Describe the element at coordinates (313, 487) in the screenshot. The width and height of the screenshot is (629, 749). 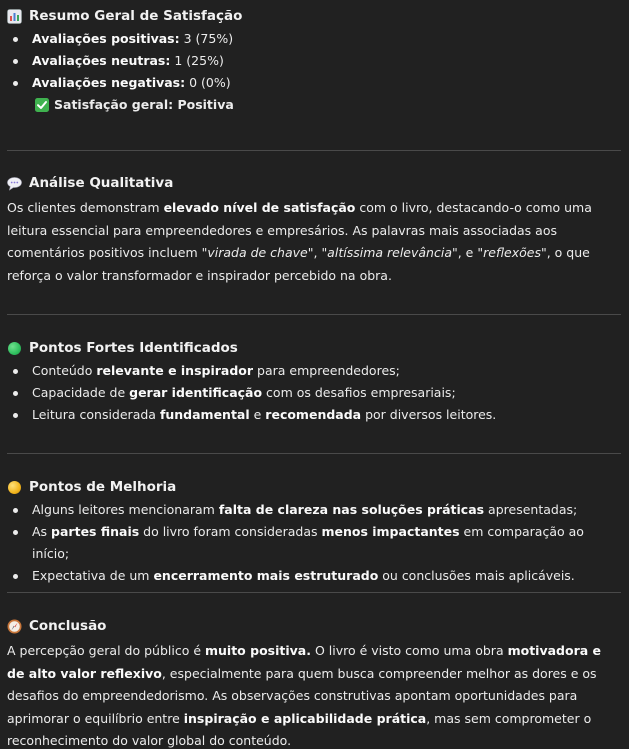
I see `improvements-heading: Pontos de Melhoria` at that location.